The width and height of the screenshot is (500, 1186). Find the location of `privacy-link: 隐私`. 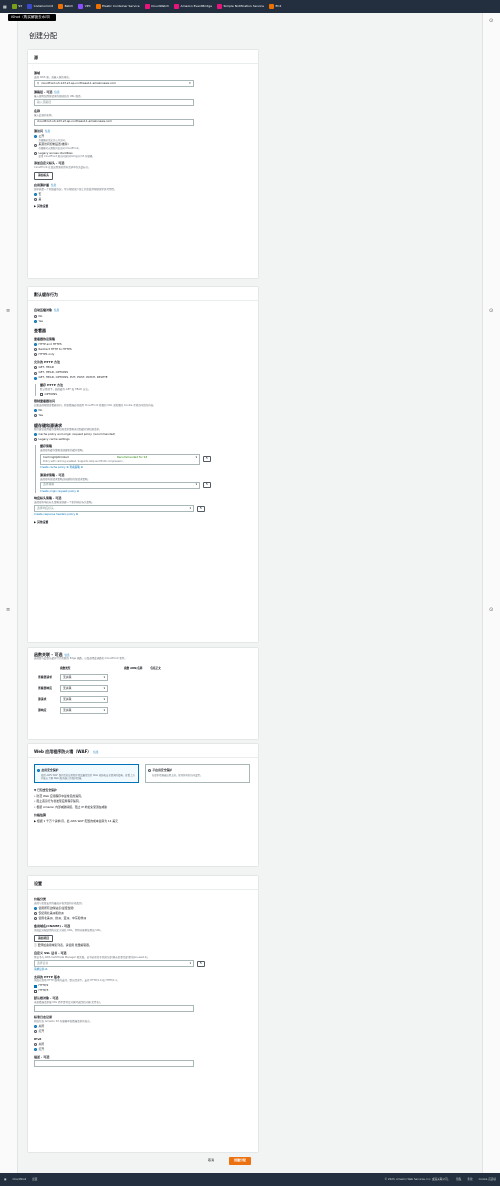

privacy-link: 隐私 is located at coordinates (458, 1179).